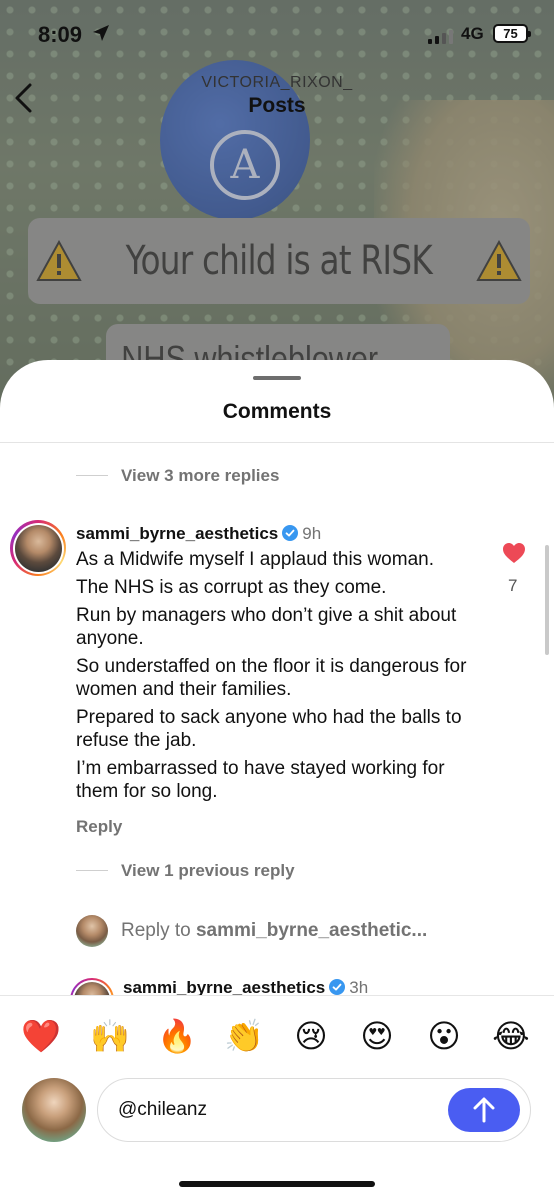 Image resolution: width=554 pixels, height=1199 pixels. I want to click on crying-emoji-button: 😢, so click(311, 1036).